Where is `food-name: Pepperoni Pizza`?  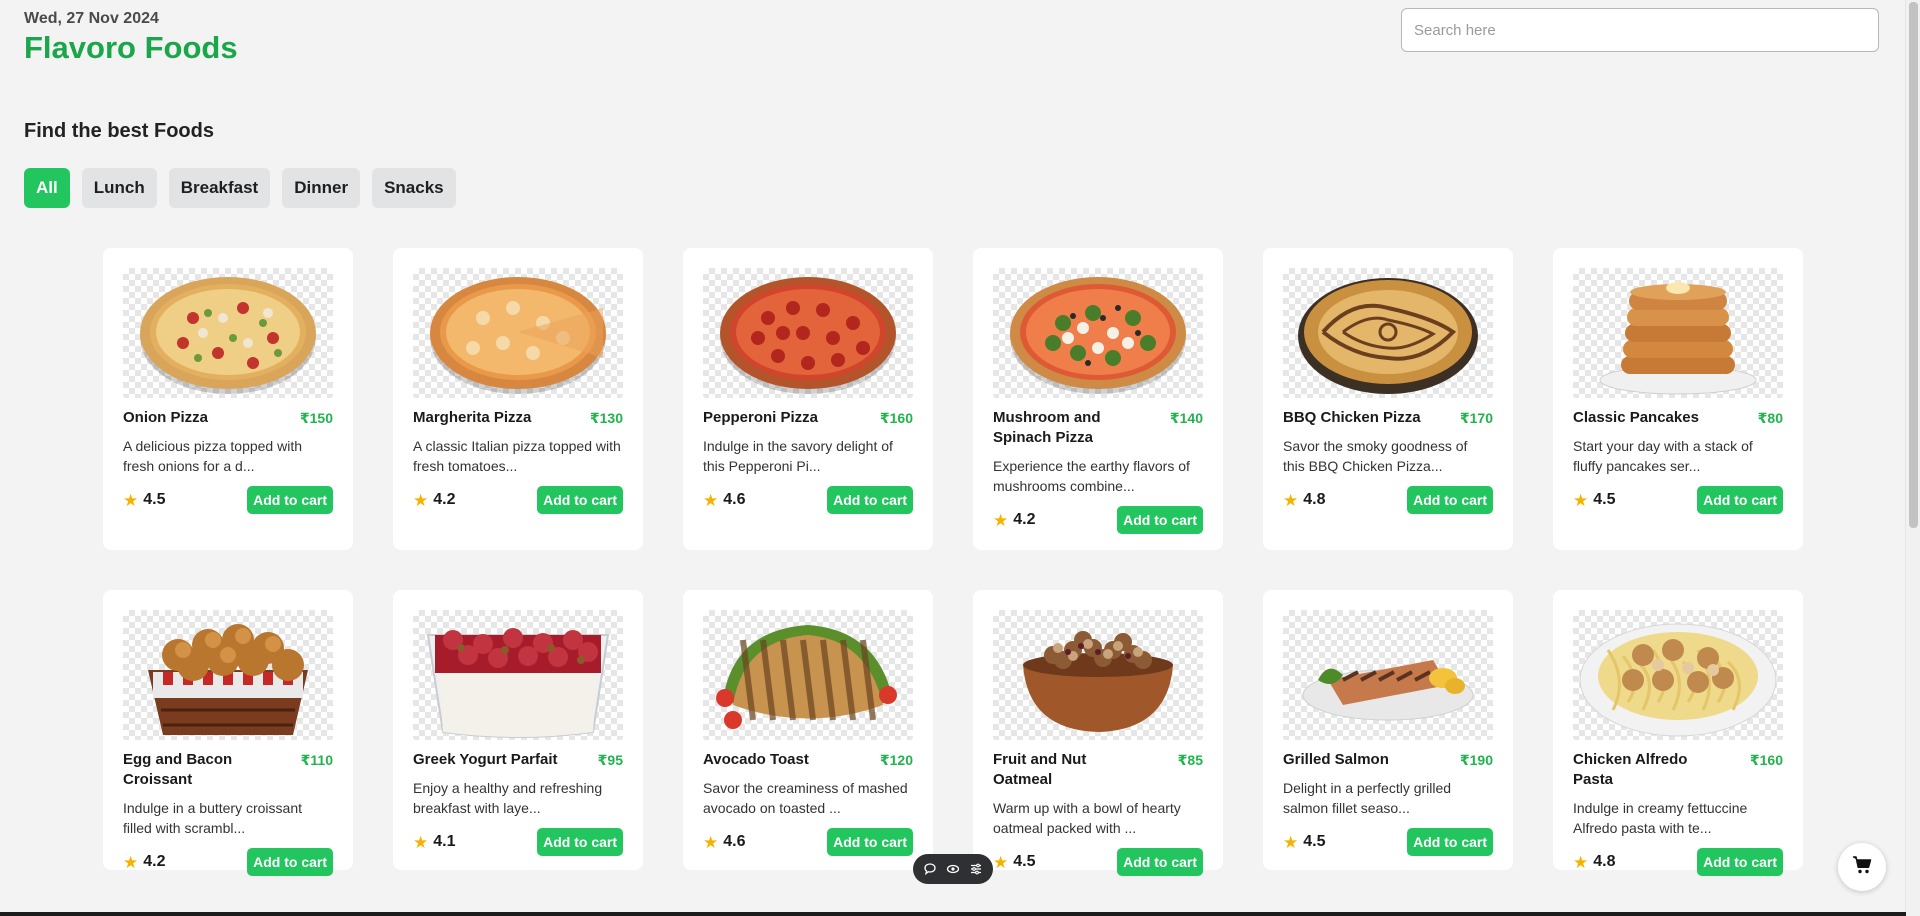
food-name: Pepperoni Pizza is located at coordinates (761, 417).